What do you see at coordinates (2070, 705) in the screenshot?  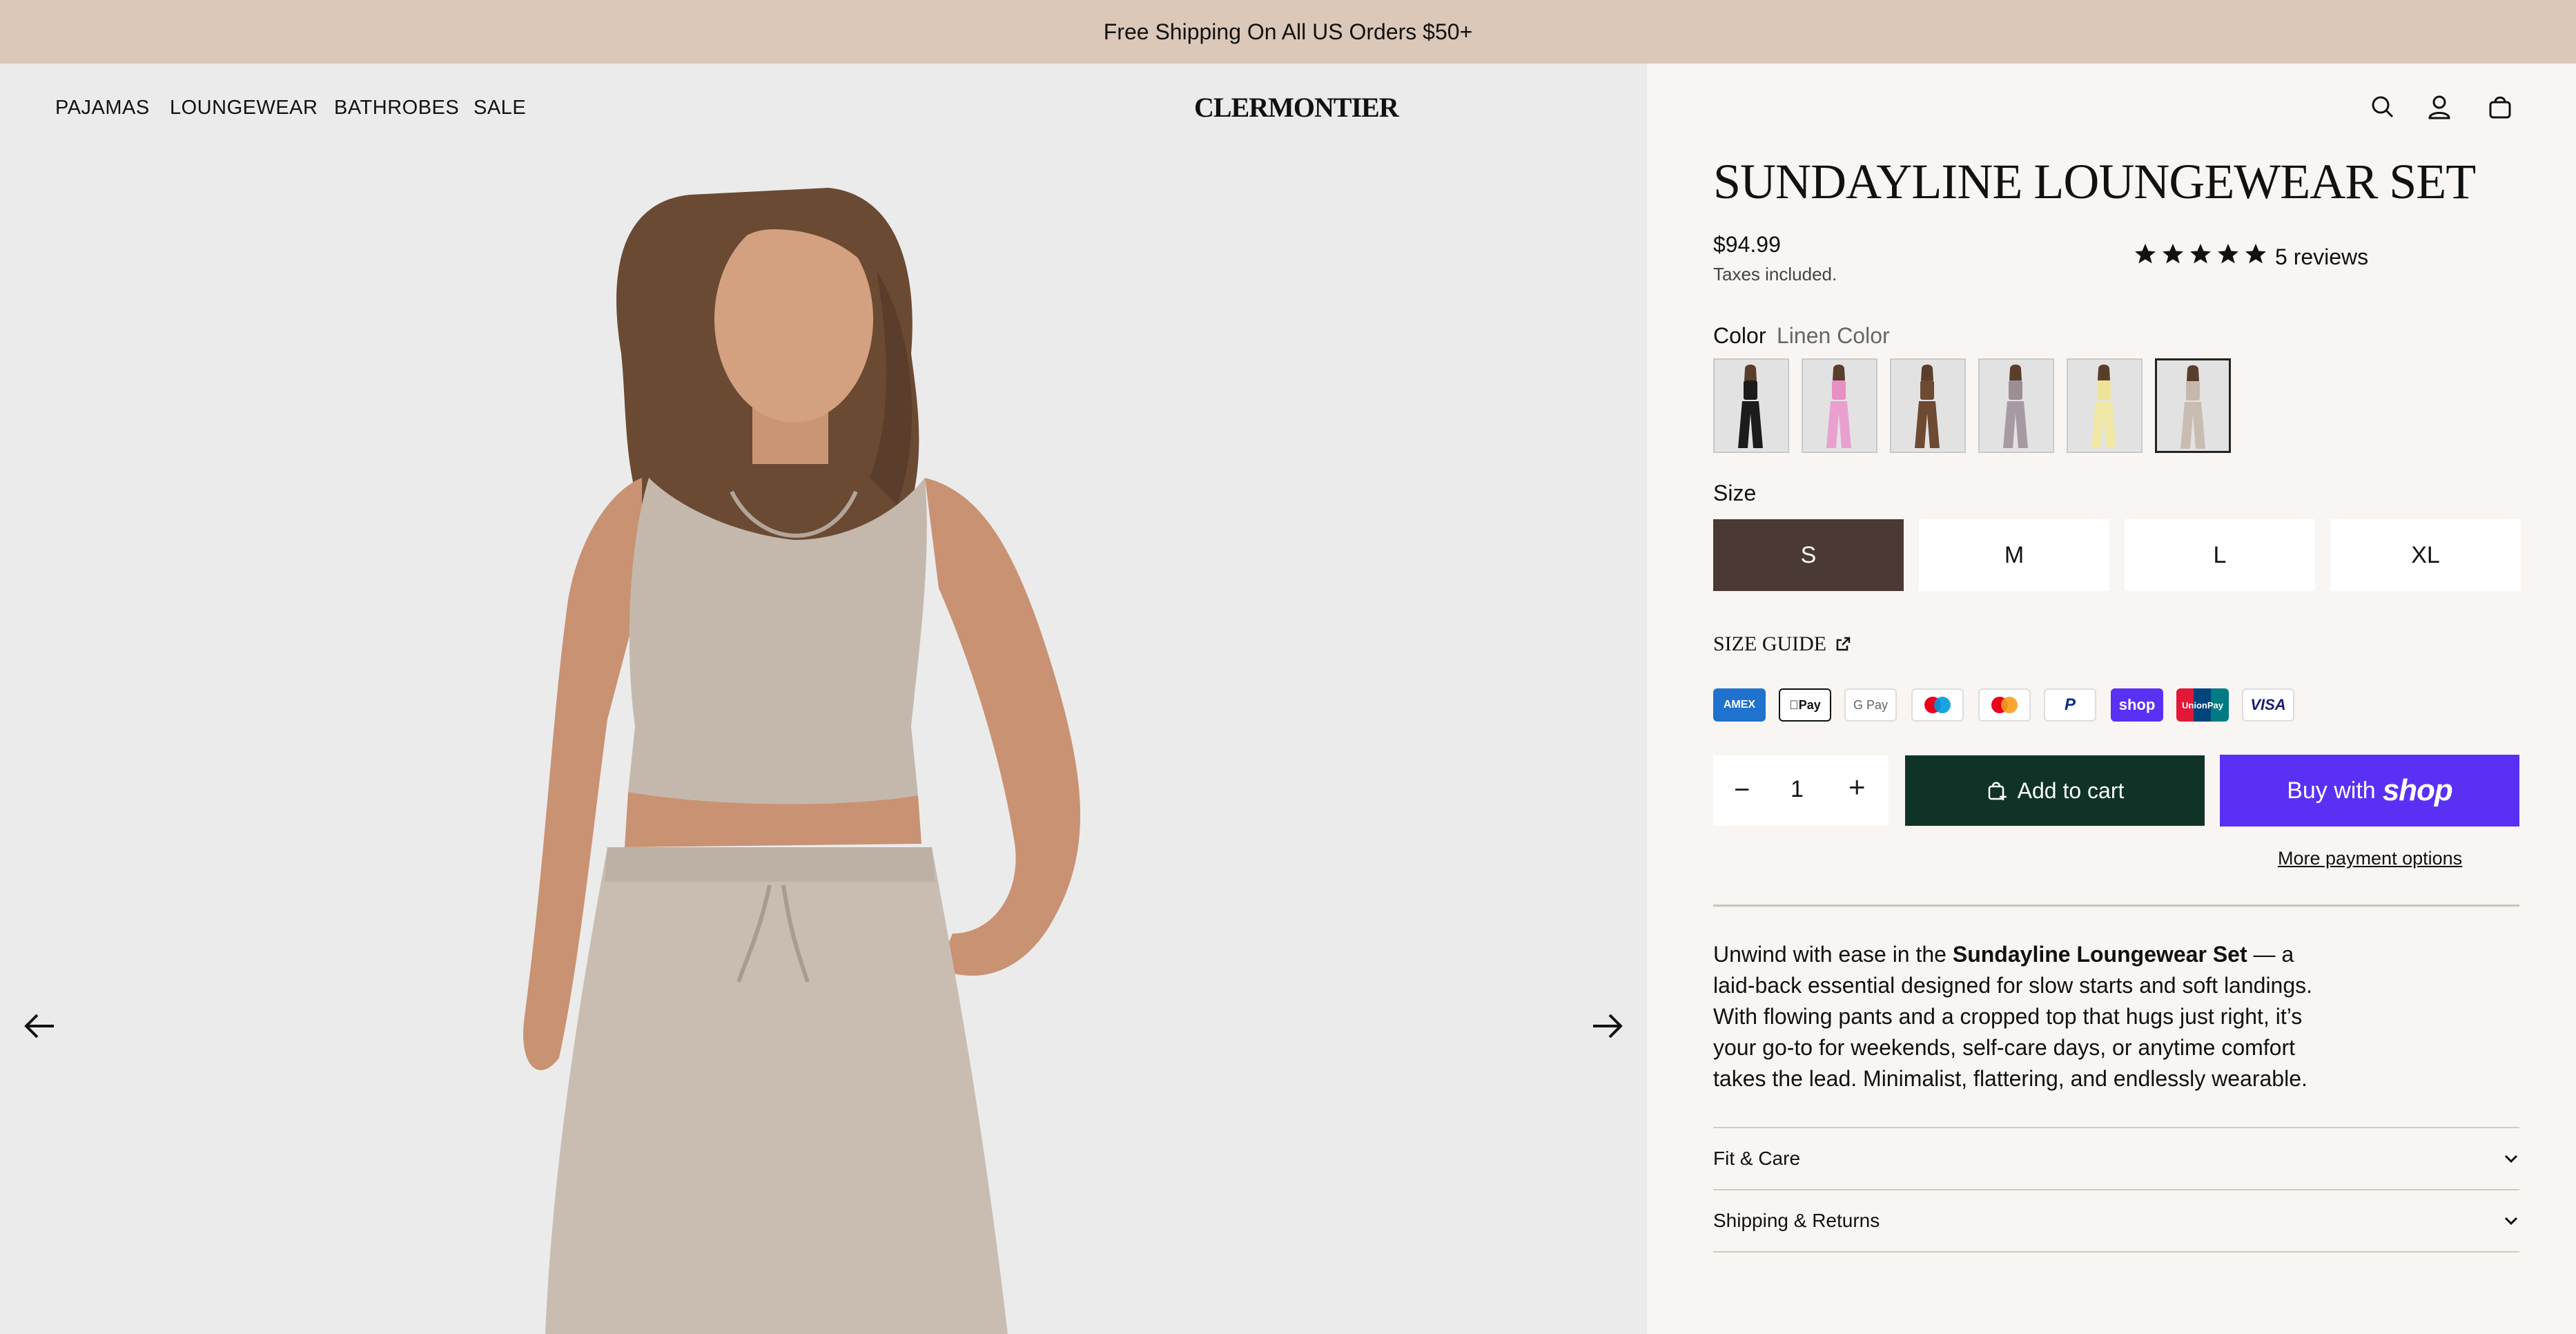 I see `paypal-icon: P` at bounding box center [2070, 705].